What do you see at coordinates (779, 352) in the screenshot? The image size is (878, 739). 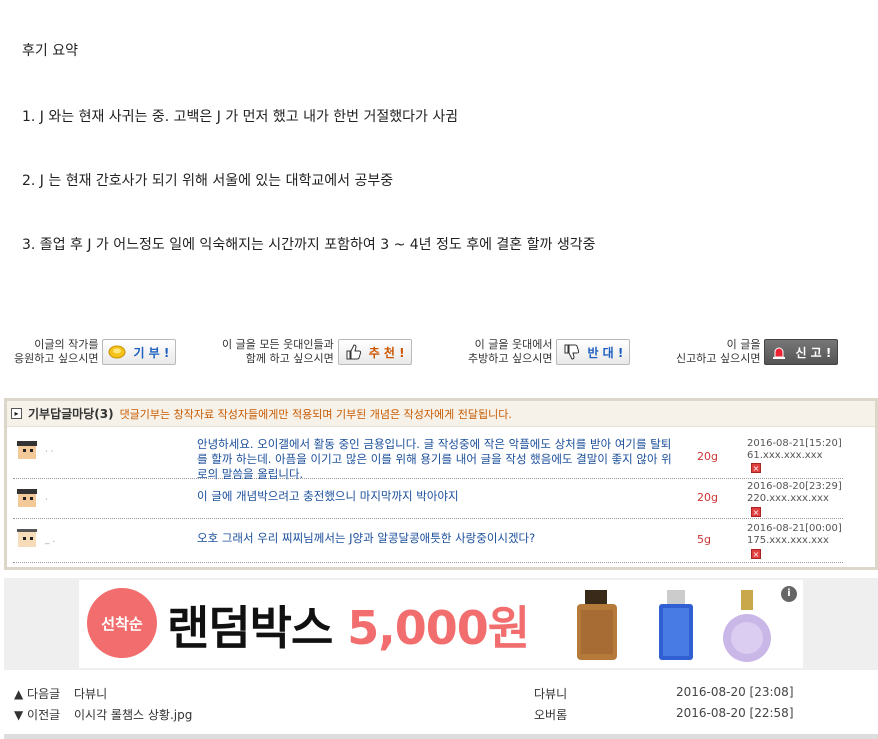 I see `siren-icon` at bounding box center [779, 352].